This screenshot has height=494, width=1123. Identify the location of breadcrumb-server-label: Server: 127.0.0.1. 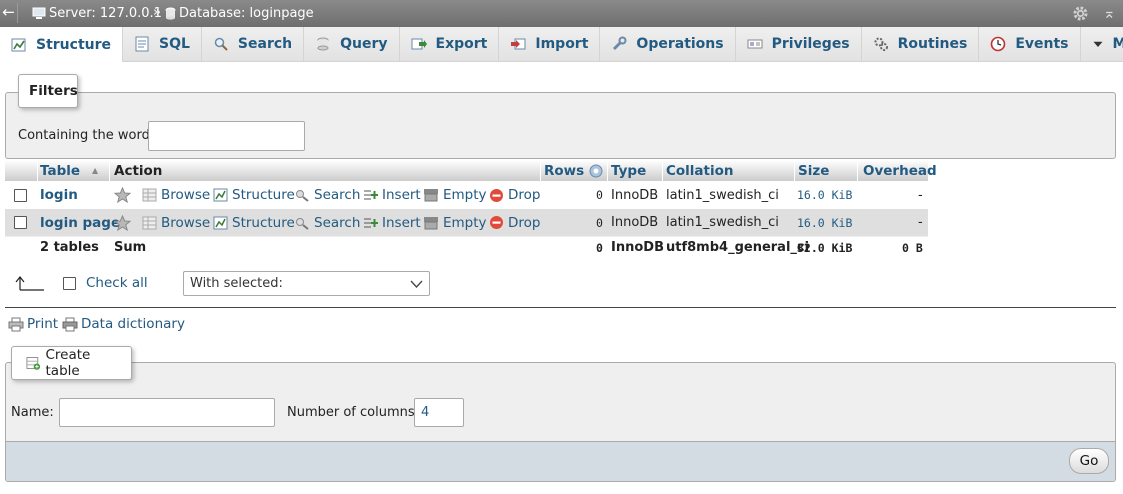
(105, 13).